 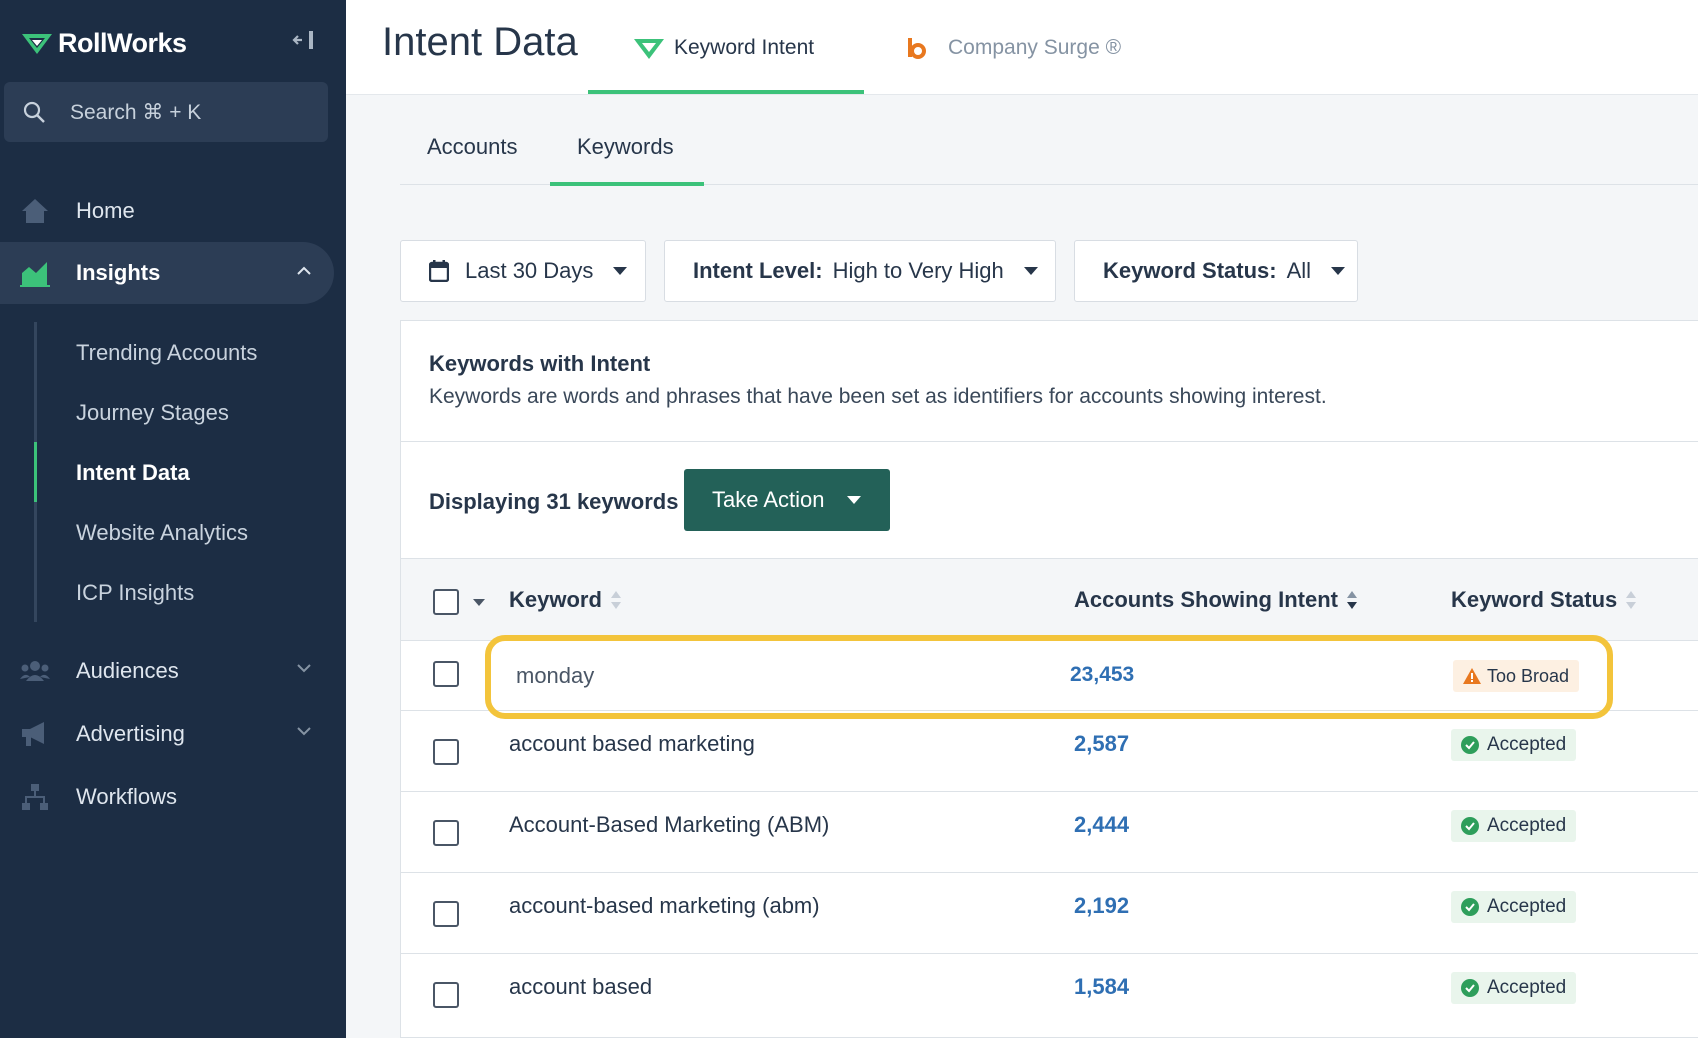 I want to click on brand-name: RollWorks, so click(x=122, y=42).